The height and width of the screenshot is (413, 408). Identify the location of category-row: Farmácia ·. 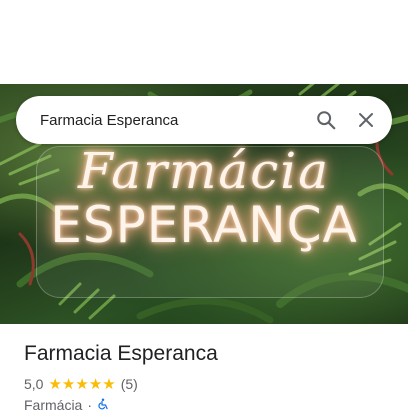
(66, 405).